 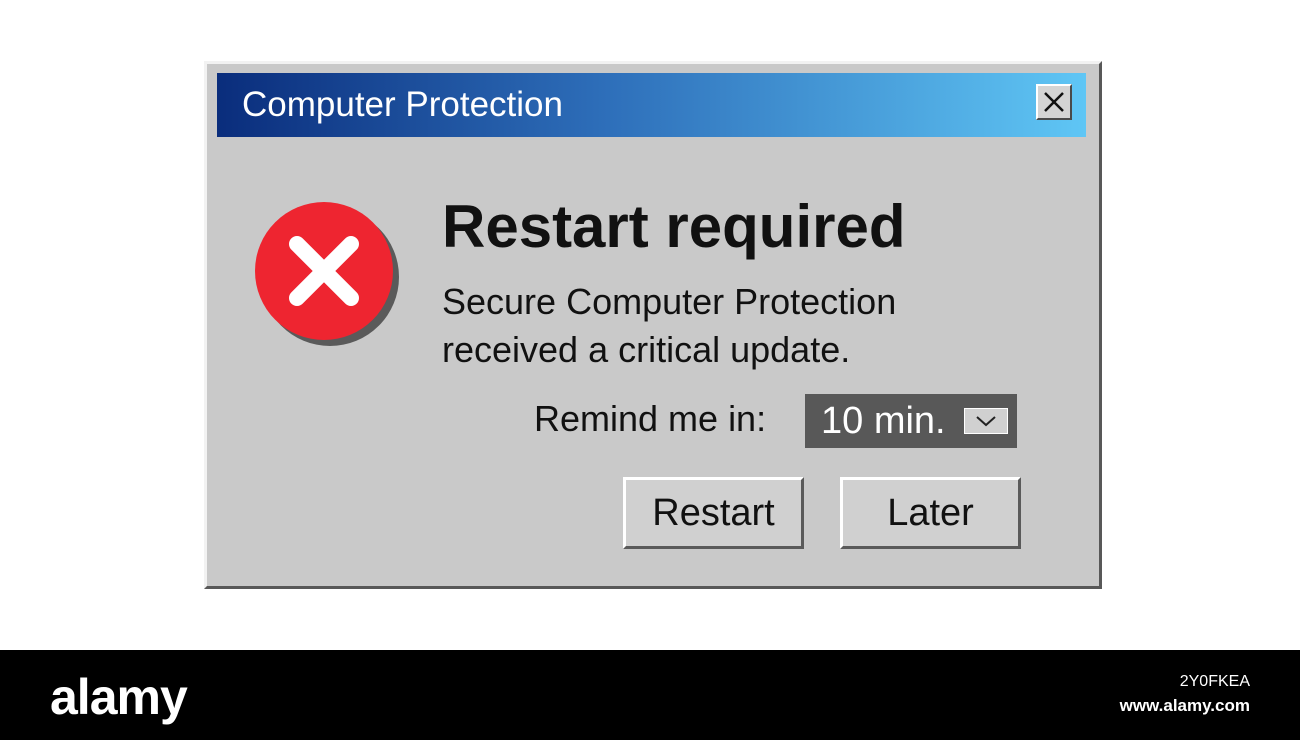 What do you see at coordinates (327, 274) in the screenshot?
I see `error-icon` at bounding box center [327, 274].